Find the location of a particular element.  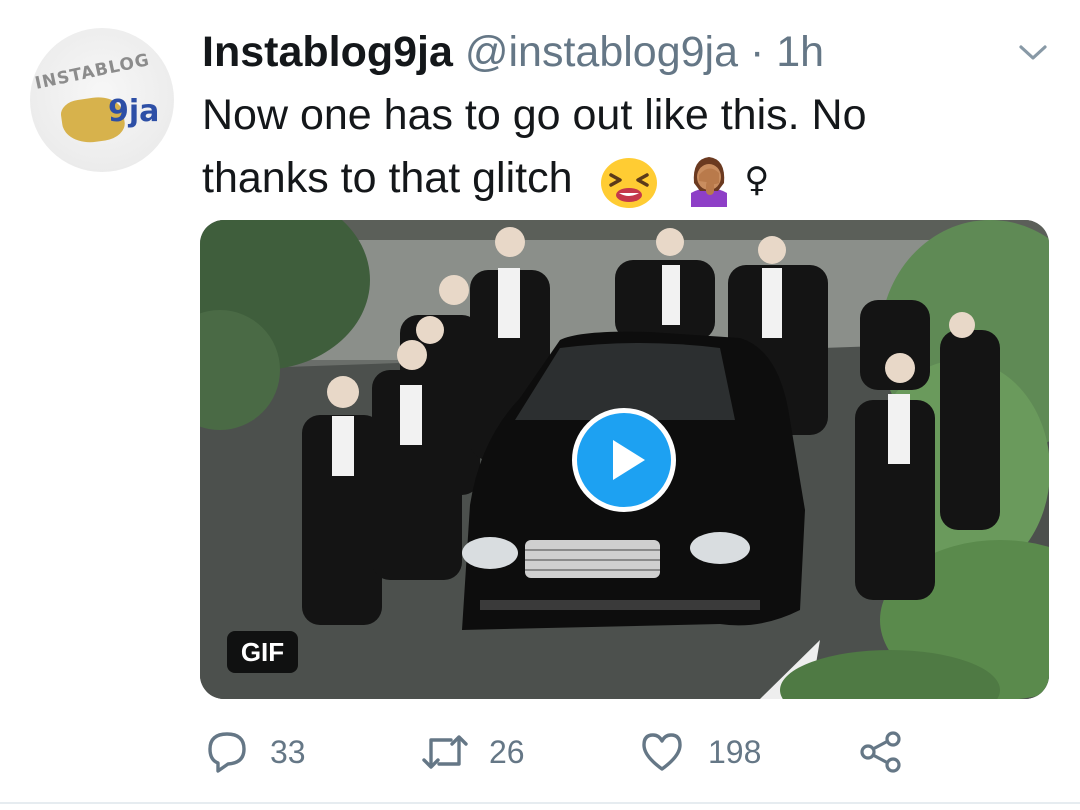

share-icon is located at coordinates (880, 752).